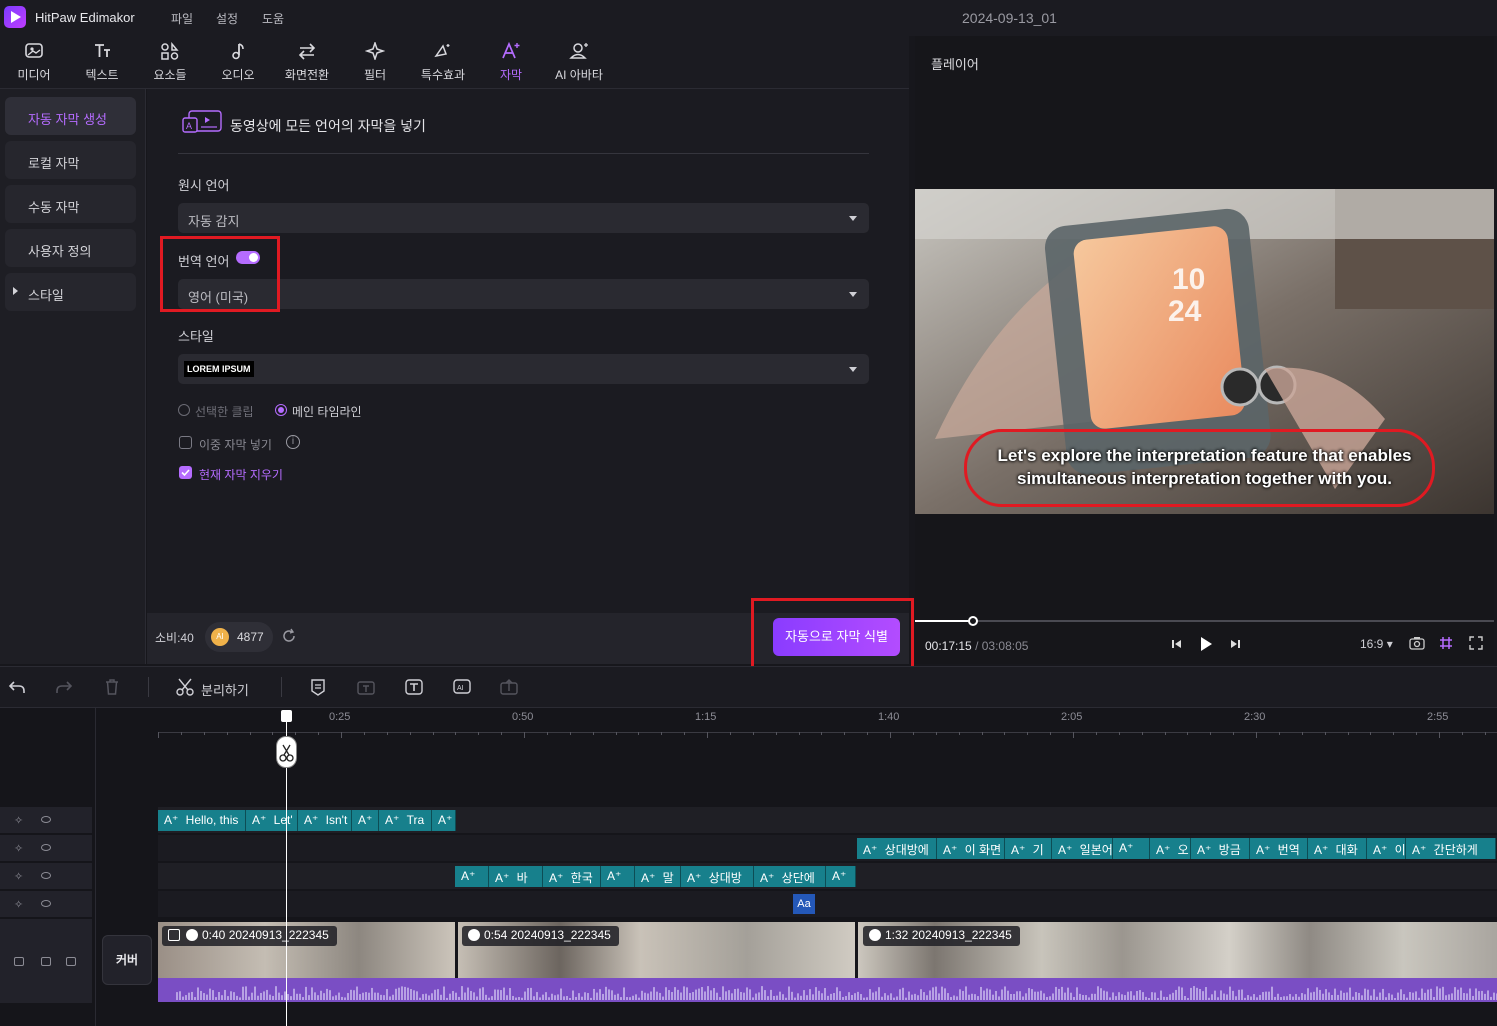 The height and width of the screenshot is (1026, 1497). Describe the element at coordinates (281, 410) in the screenshot. I see `radio-main-timeline` at that location.